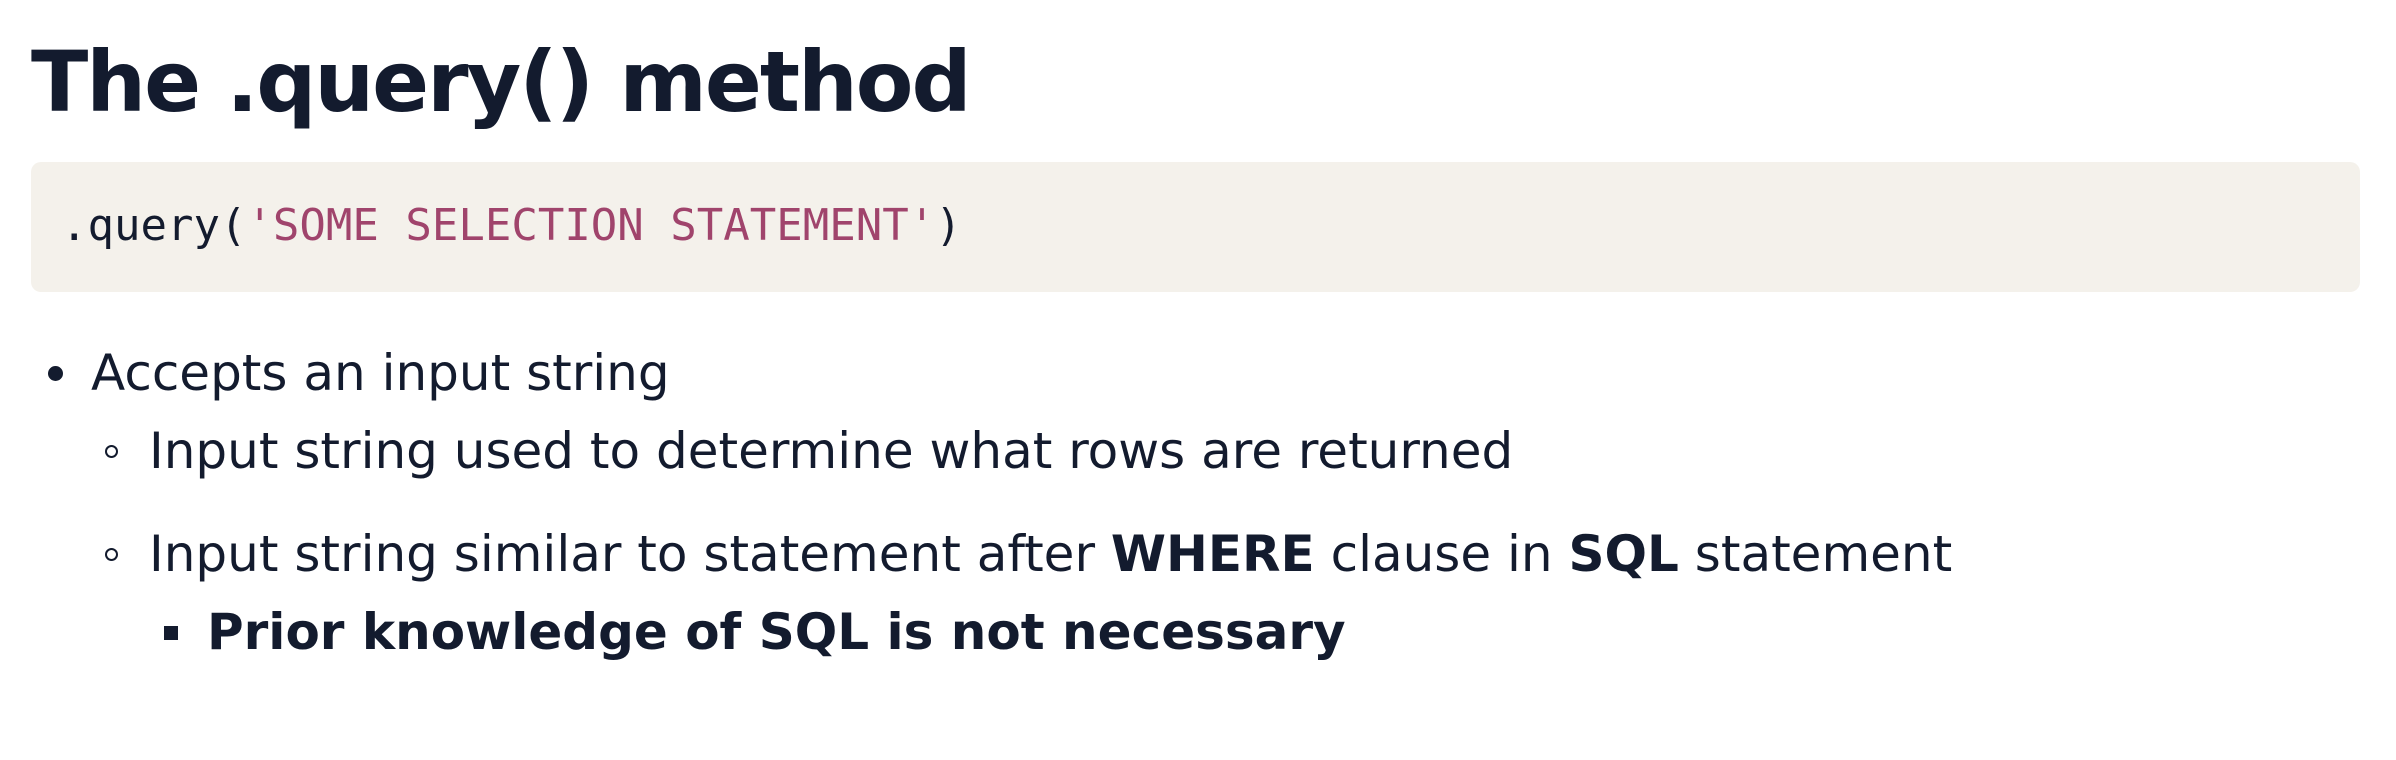 This screenshot has height=760, width=2396. Describe the element at coordinates (630, 554) in the screenshot. I see `text-segment: Input string similar to statement after` at that location.